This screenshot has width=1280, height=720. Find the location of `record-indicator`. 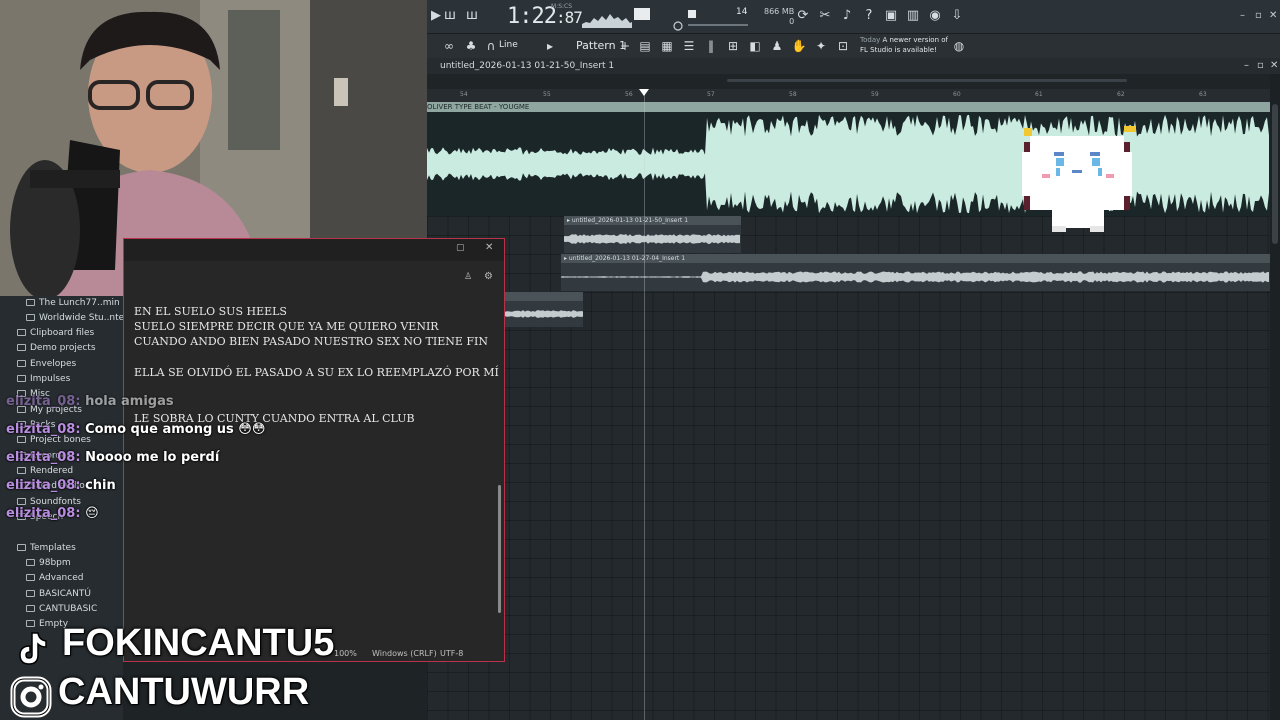

record-indicator is located at coordinates (692, 14).